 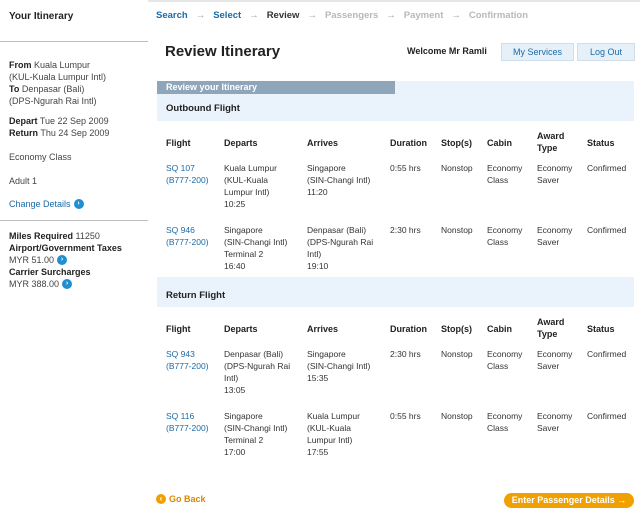 What do you see at coordinates (405, 354) in the screenshot?
I see `duration-cell: 2:30 hrs` at bounding box center [405, 354].